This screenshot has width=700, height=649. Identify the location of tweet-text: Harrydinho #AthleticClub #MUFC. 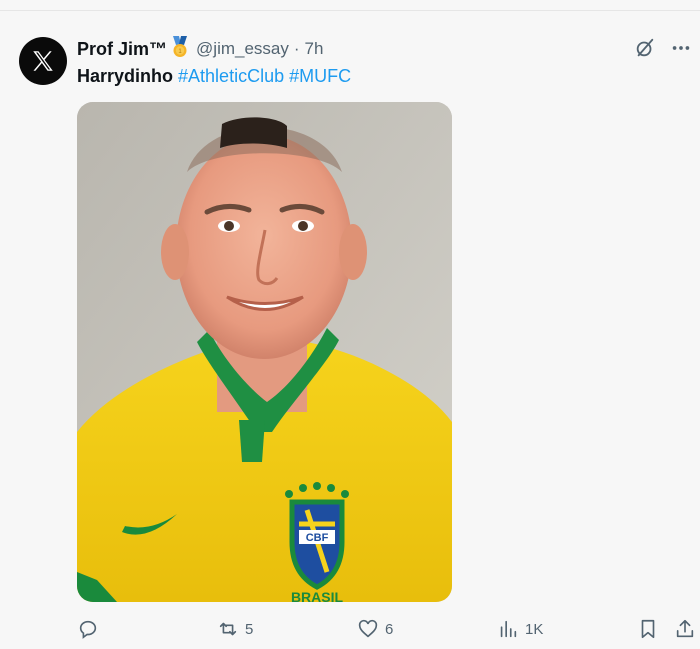
(214, 76).